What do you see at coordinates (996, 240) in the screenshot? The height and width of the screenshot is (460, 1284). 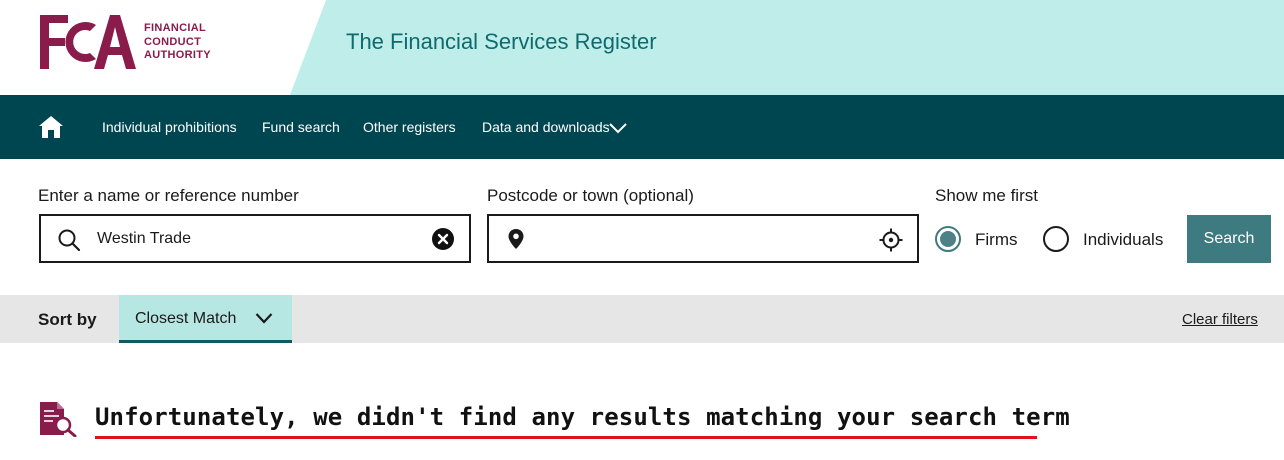 I see `firms-radio-label: Firms` at bounding box center [996, 240].